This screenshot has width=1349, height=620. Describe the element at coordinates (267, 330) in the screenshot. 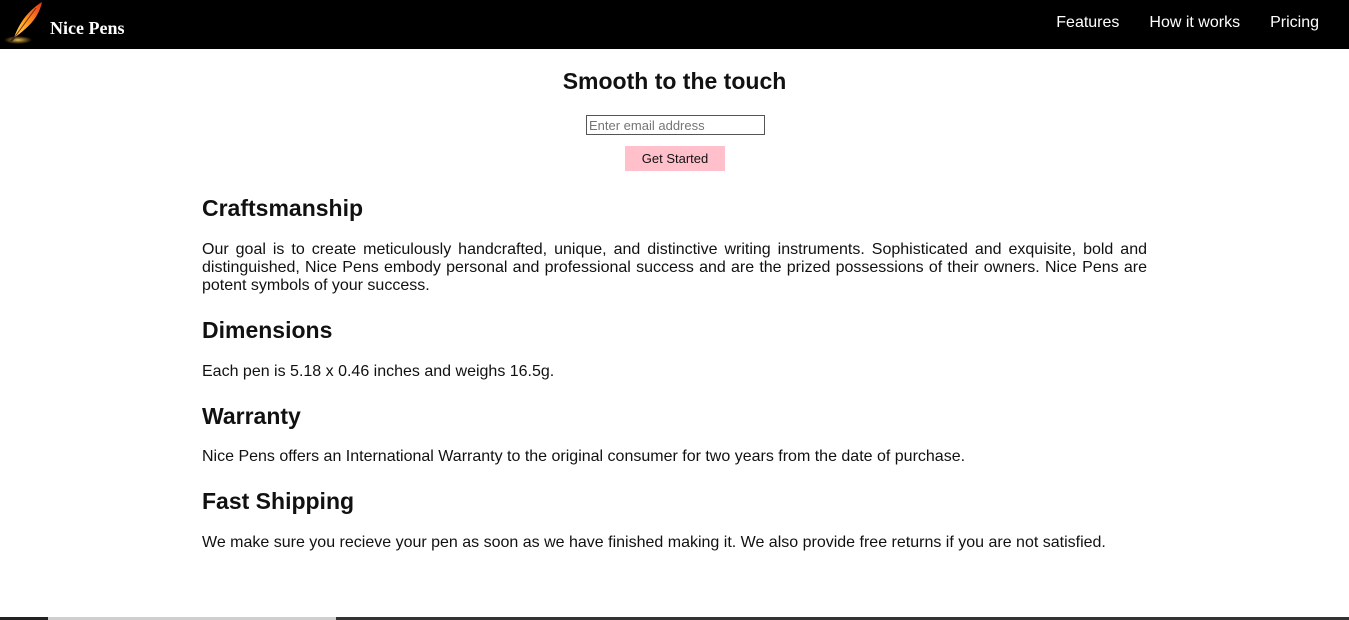

I see `section-heading-dimensions: Dimensions` at that location.